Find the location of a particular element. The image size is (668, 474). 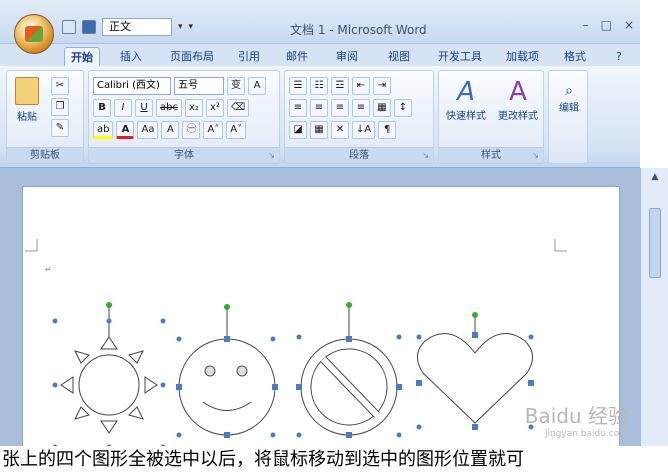

watermark: Baidu 经验 jingyan.baidu.com is located at coordinates (576, 419).